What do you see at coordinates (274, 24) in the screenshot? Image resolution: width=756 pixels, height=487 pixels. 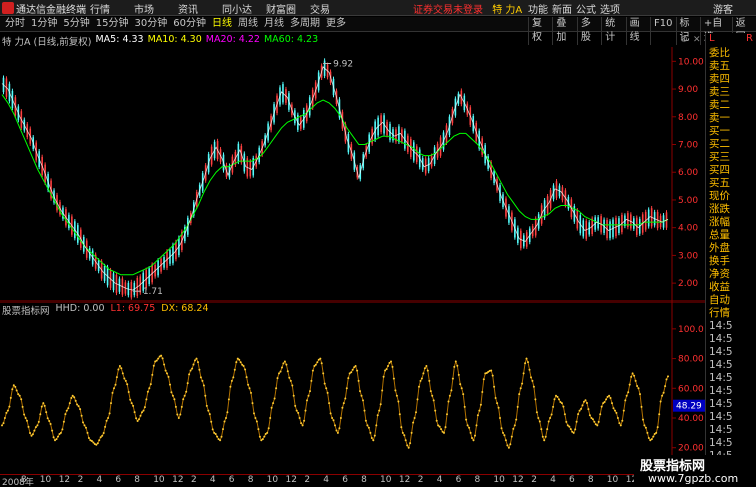 I see `tab-monthly: 月线` at bounding box center [274, 24].